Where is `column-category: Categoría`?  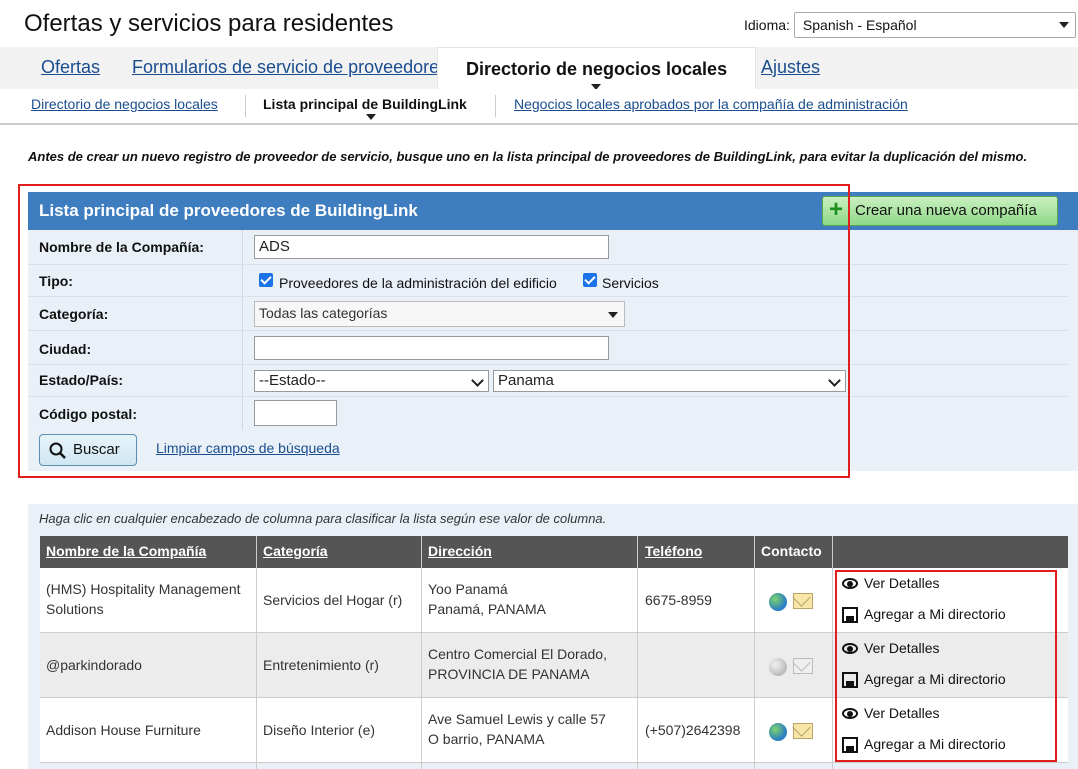
column-category: Categoría is located at coordinates (295, 551).